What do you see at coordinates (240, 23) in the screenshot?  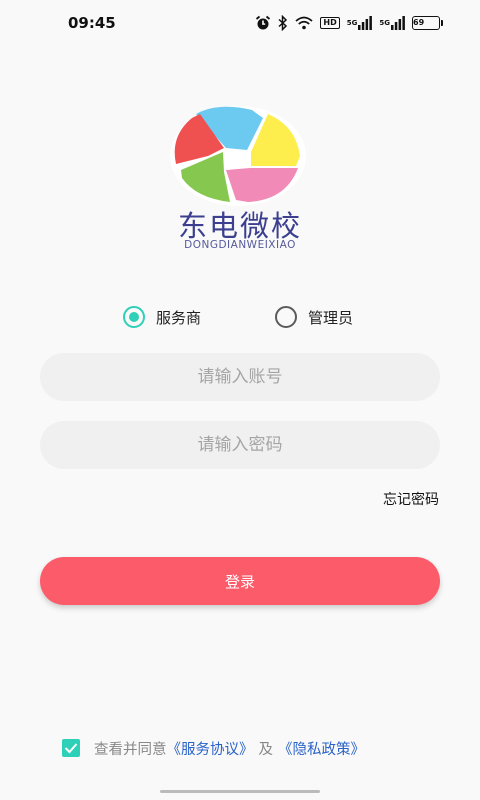 I see `status-bar: 09:45 HD 5G 5G 69` at bounding box center [240, 23].